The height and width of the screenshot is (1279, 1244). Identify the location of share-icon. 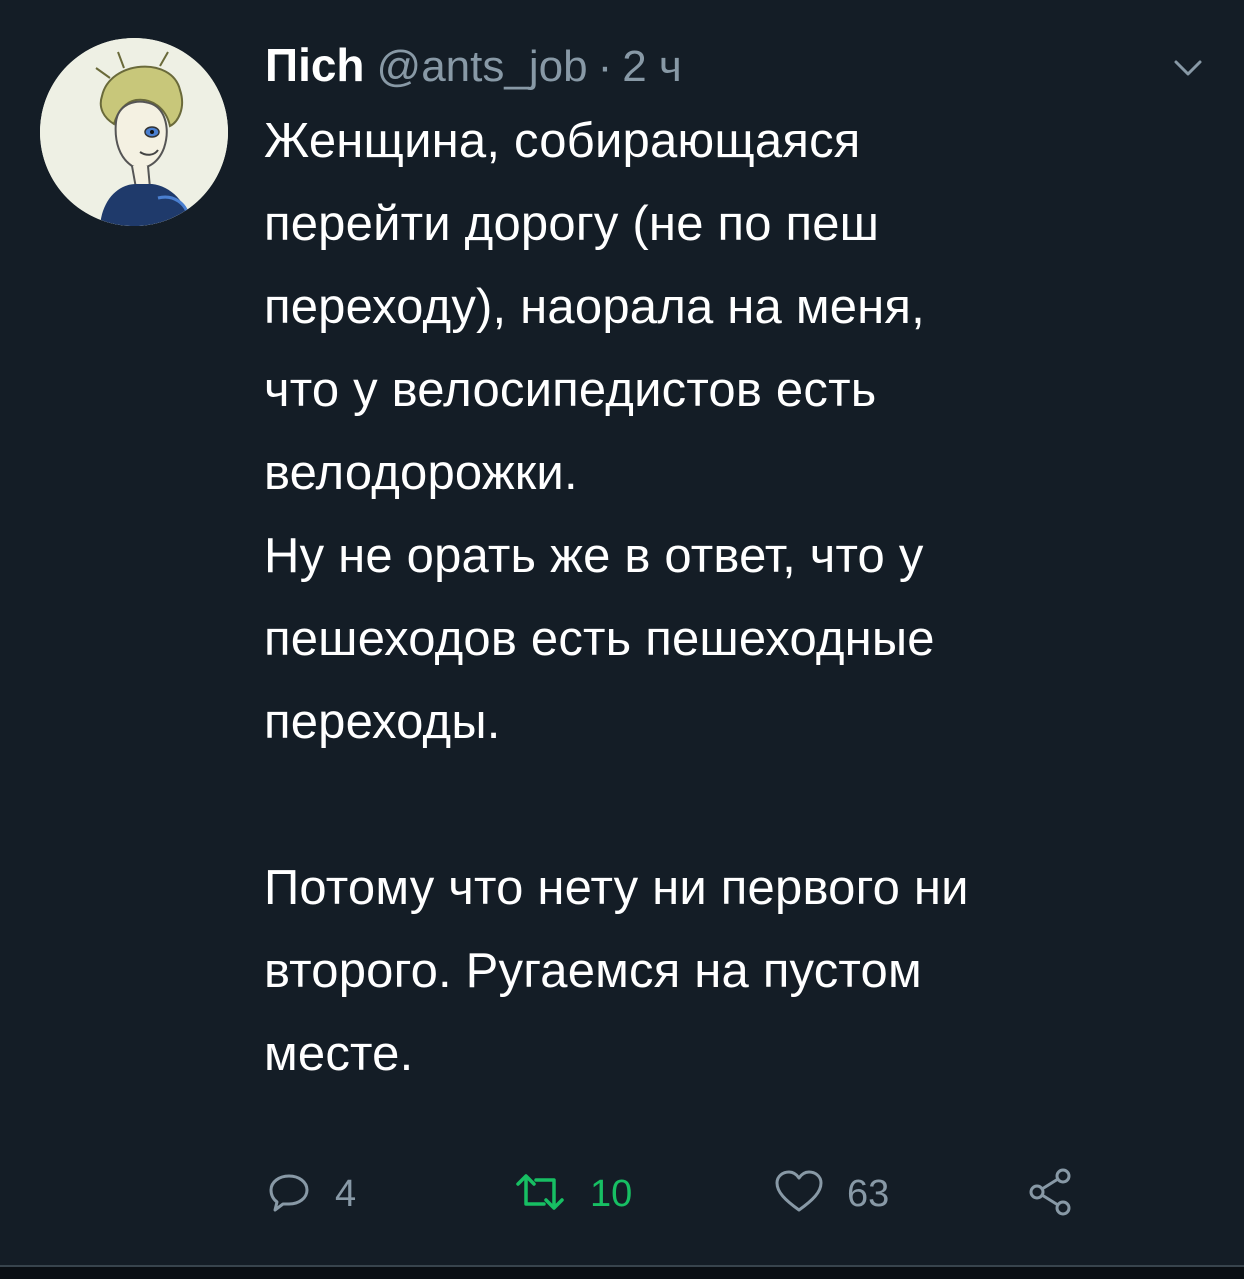
(1051, 1194).